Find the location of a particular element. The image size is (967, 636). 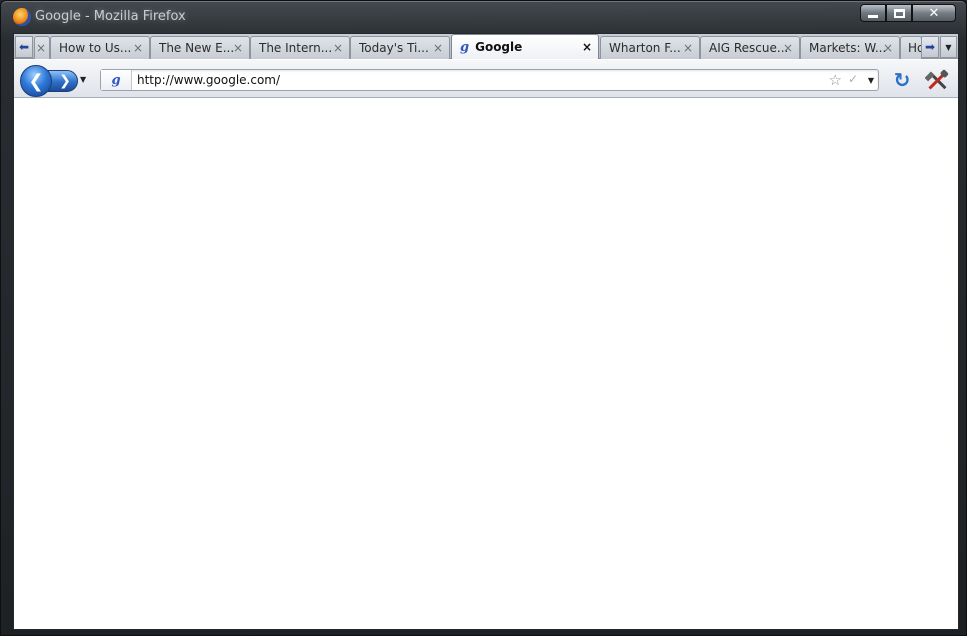

back-button: ❮ is located at coordinates (36, 81).